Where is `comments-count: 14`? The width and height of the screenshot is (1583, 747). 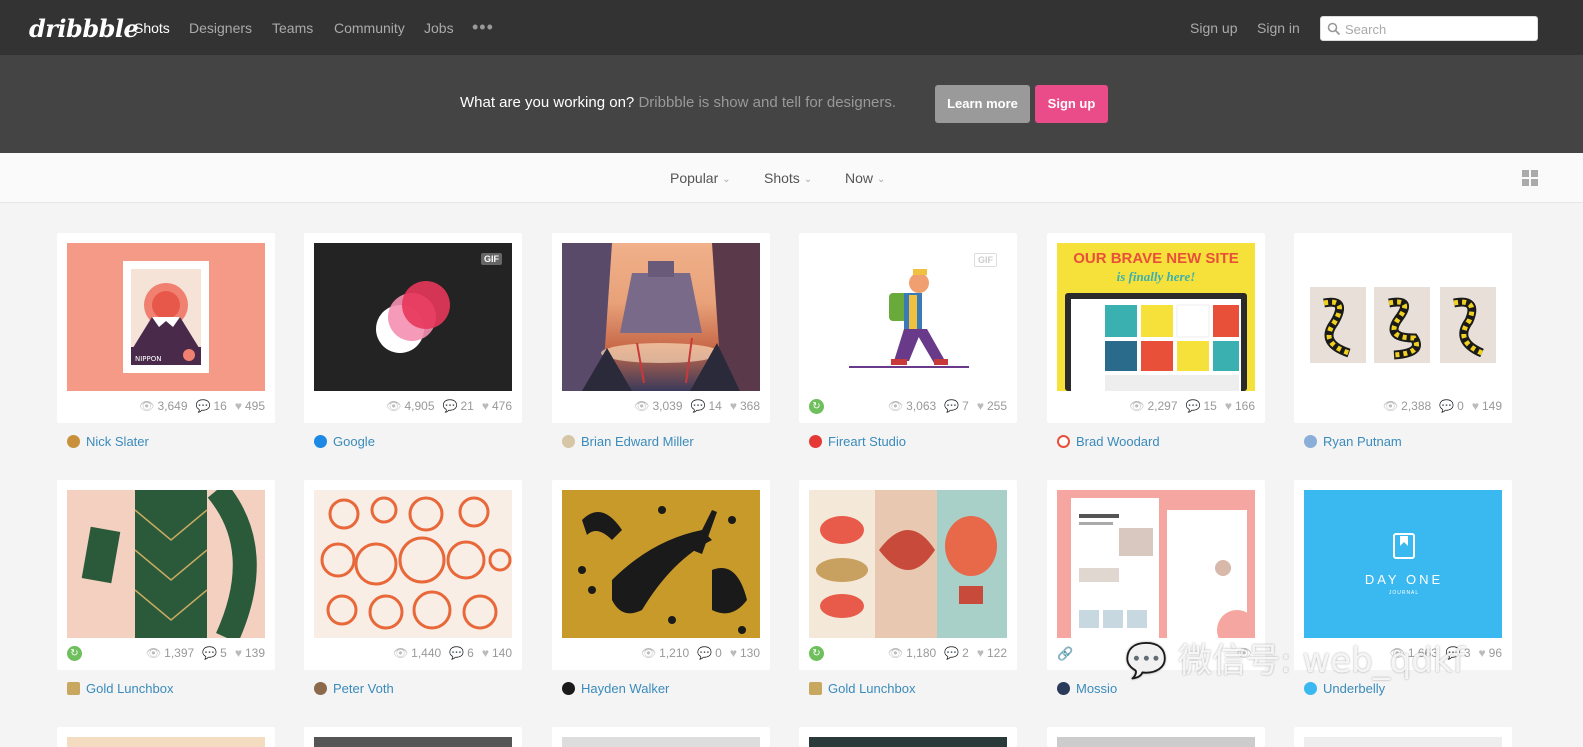
comments-count: 14 is located at coordinates (715, 406).